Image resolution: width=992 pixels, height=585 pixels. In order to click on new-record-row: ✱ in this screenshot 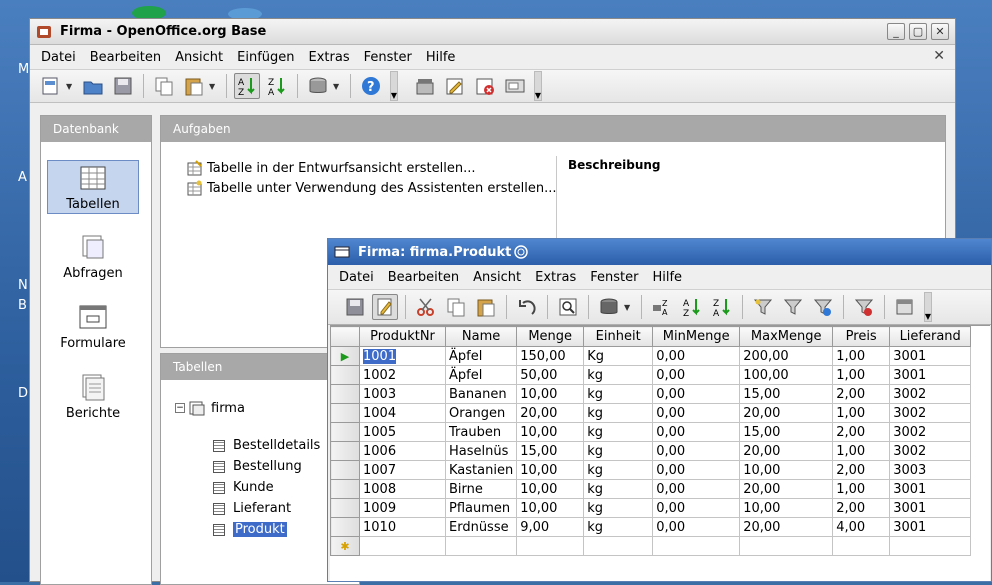, I will do `click(651, 546)`.